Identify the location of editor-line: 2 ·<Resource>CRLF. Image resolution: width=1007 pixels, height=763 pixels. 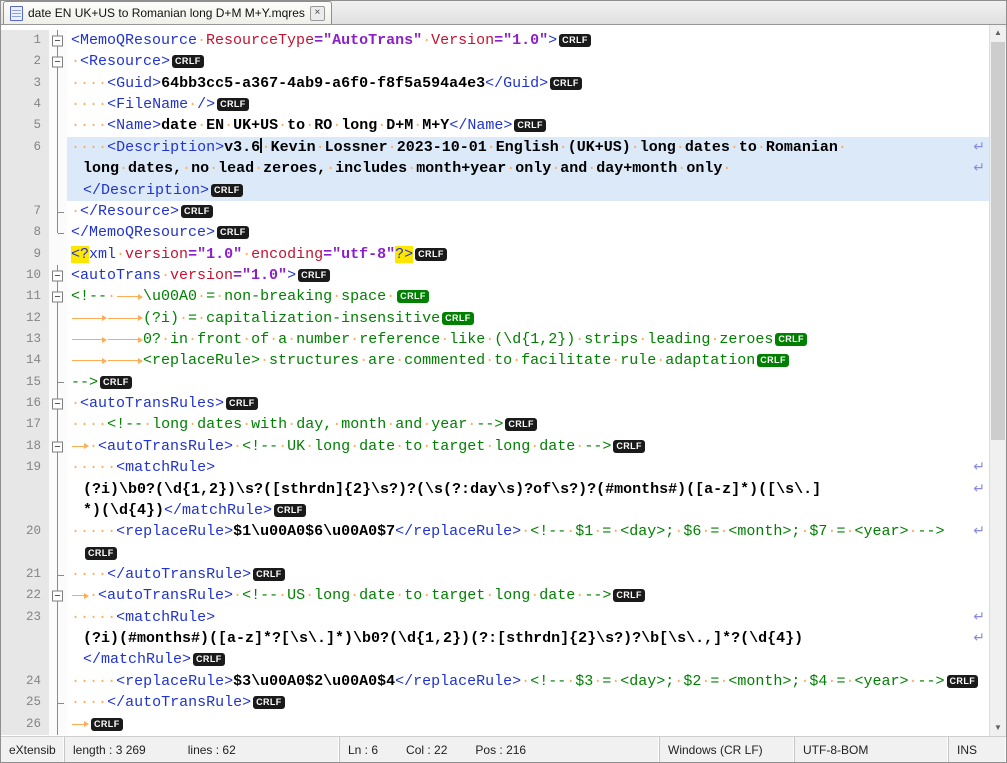
(495, 62).